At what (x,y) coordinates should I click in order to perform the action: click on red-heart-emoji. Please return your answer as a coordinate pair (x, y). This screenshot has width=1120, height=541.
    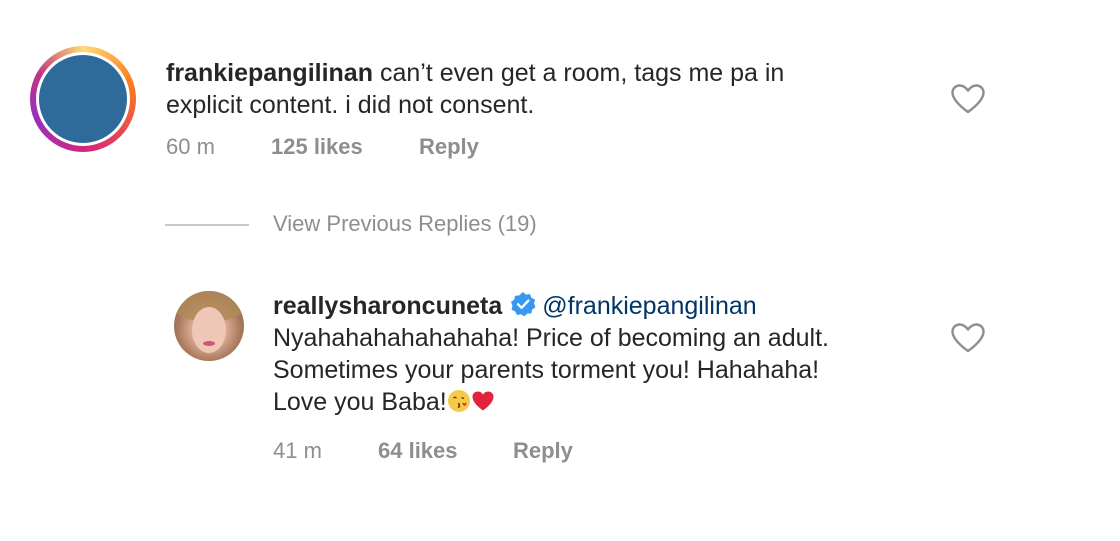
    Looking at the image, I should click on (483, 401).